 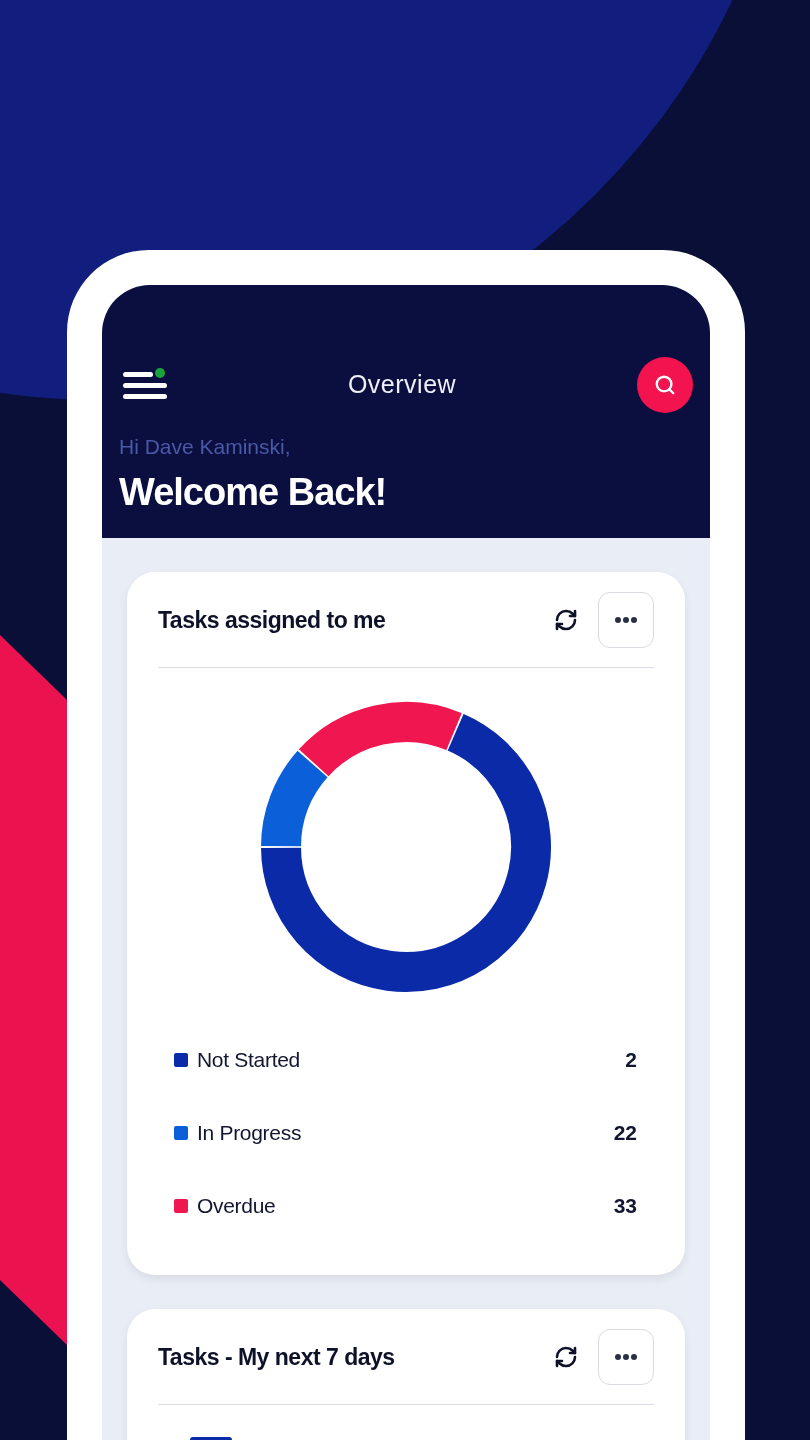 I want to click on legend-count: 2, so click(x=631, y=1059).